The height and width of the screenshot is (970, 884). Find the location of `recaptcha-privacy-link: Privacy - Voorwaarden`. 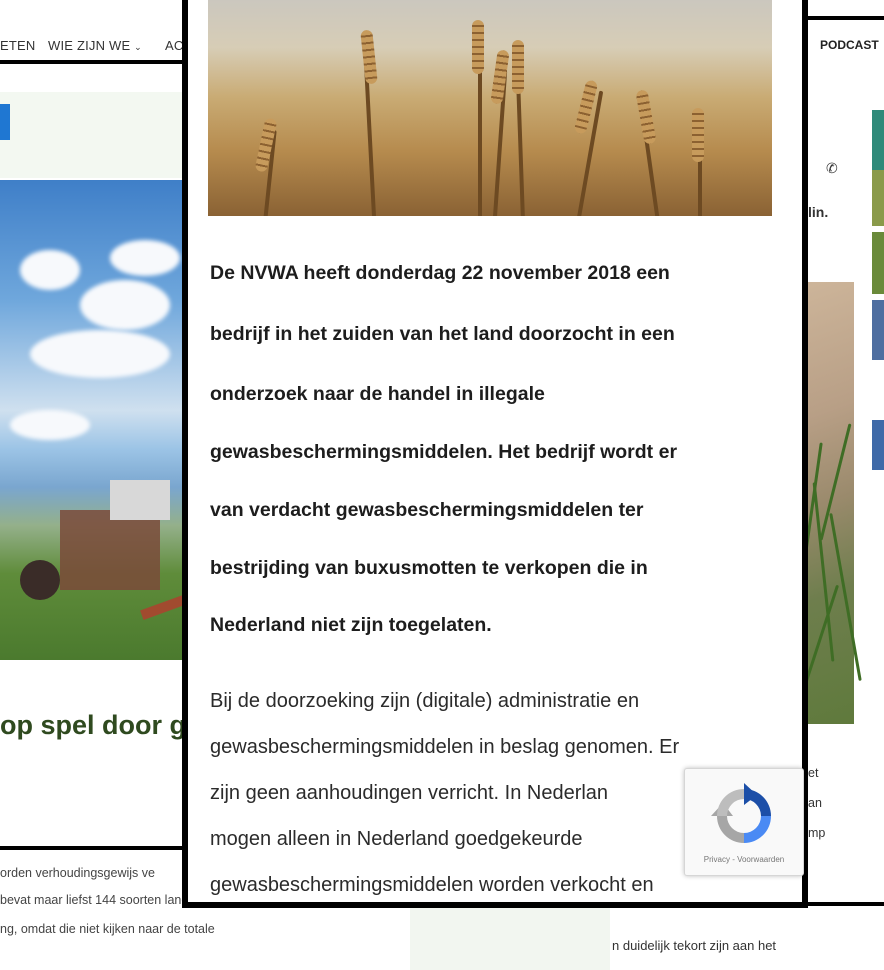

recaptcha-privacy-link: Privacy - Voorwaarden is located at coordinates (744, 859).